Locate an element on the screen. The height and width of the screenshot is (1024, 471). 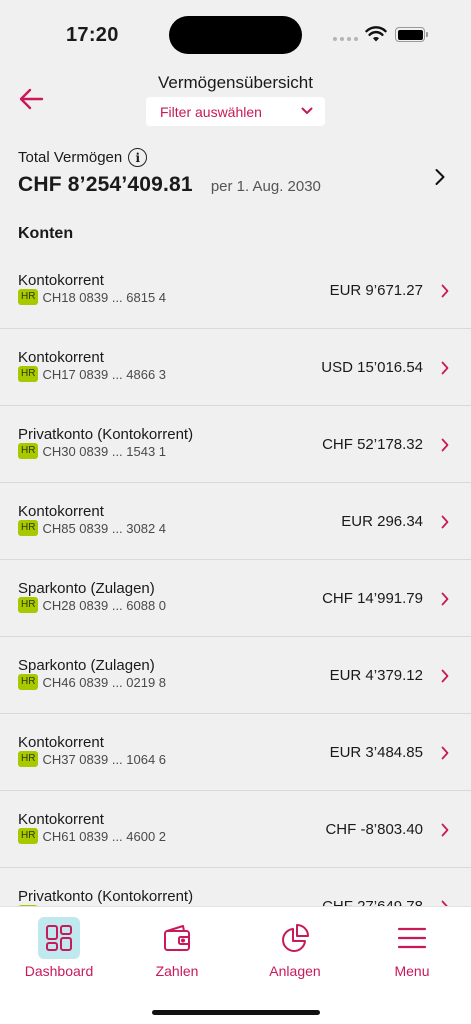
total-value-row: CHF 8’254’409.81 per 1. Aug. 2030 is located at coordinates (238, 185).